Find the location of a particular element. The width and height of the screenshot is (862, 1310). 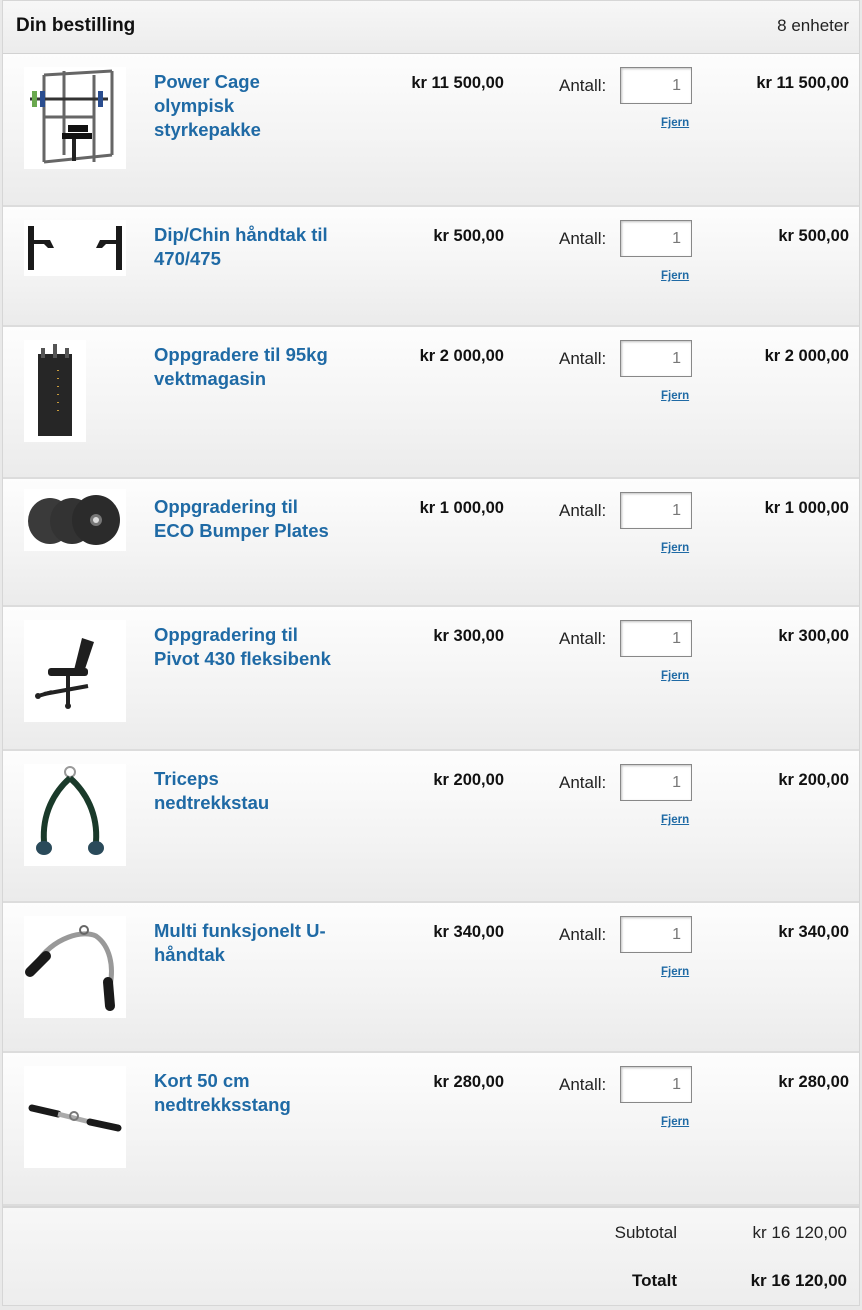

unit-price: kr 340,00 is located at coordinates (468, 932).